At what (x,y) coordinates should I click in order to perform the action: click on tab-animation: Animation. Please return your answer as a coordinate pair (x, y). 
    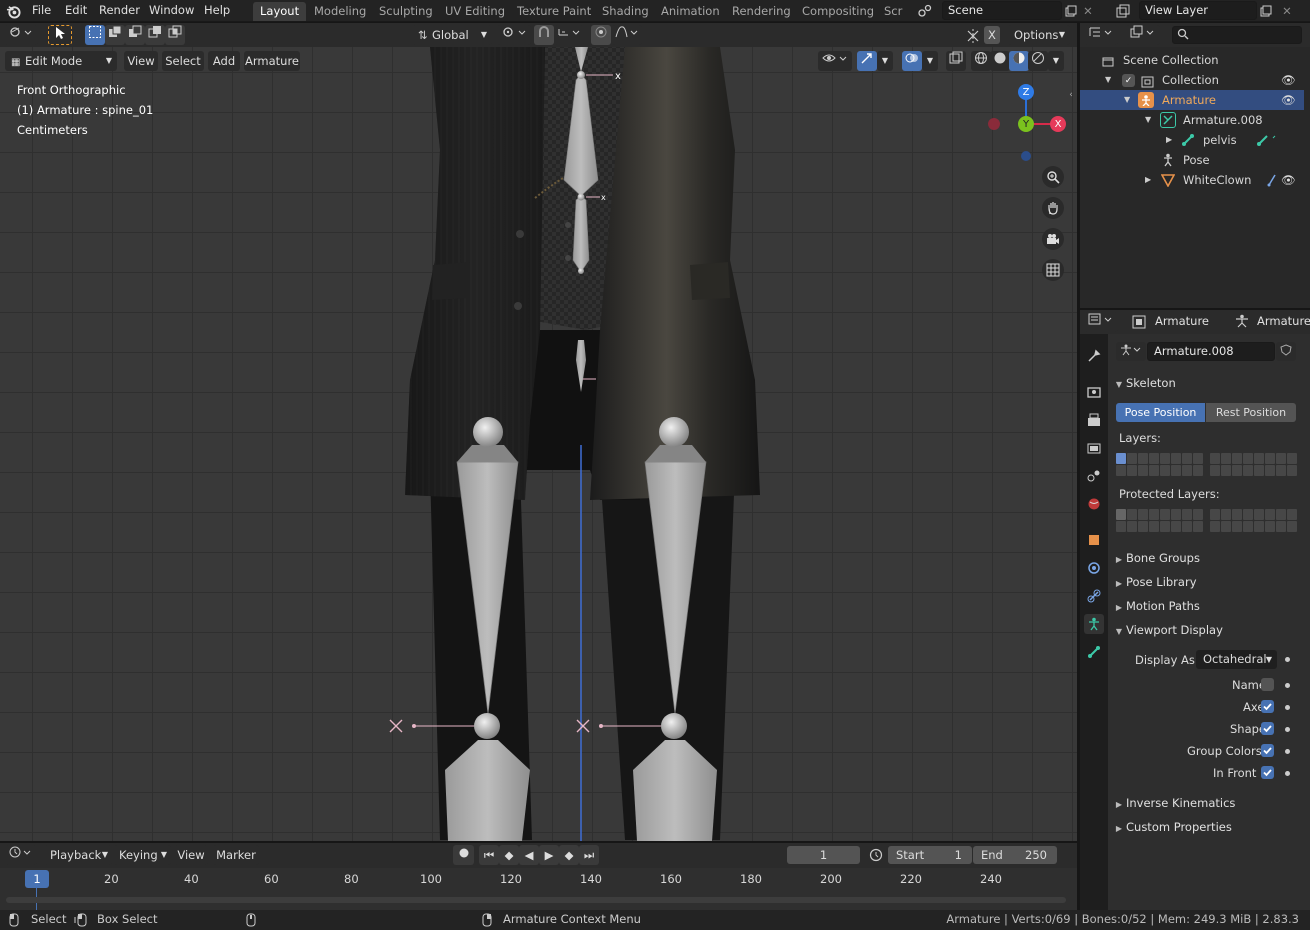
    Looking at the image, I should click on (690, 11).